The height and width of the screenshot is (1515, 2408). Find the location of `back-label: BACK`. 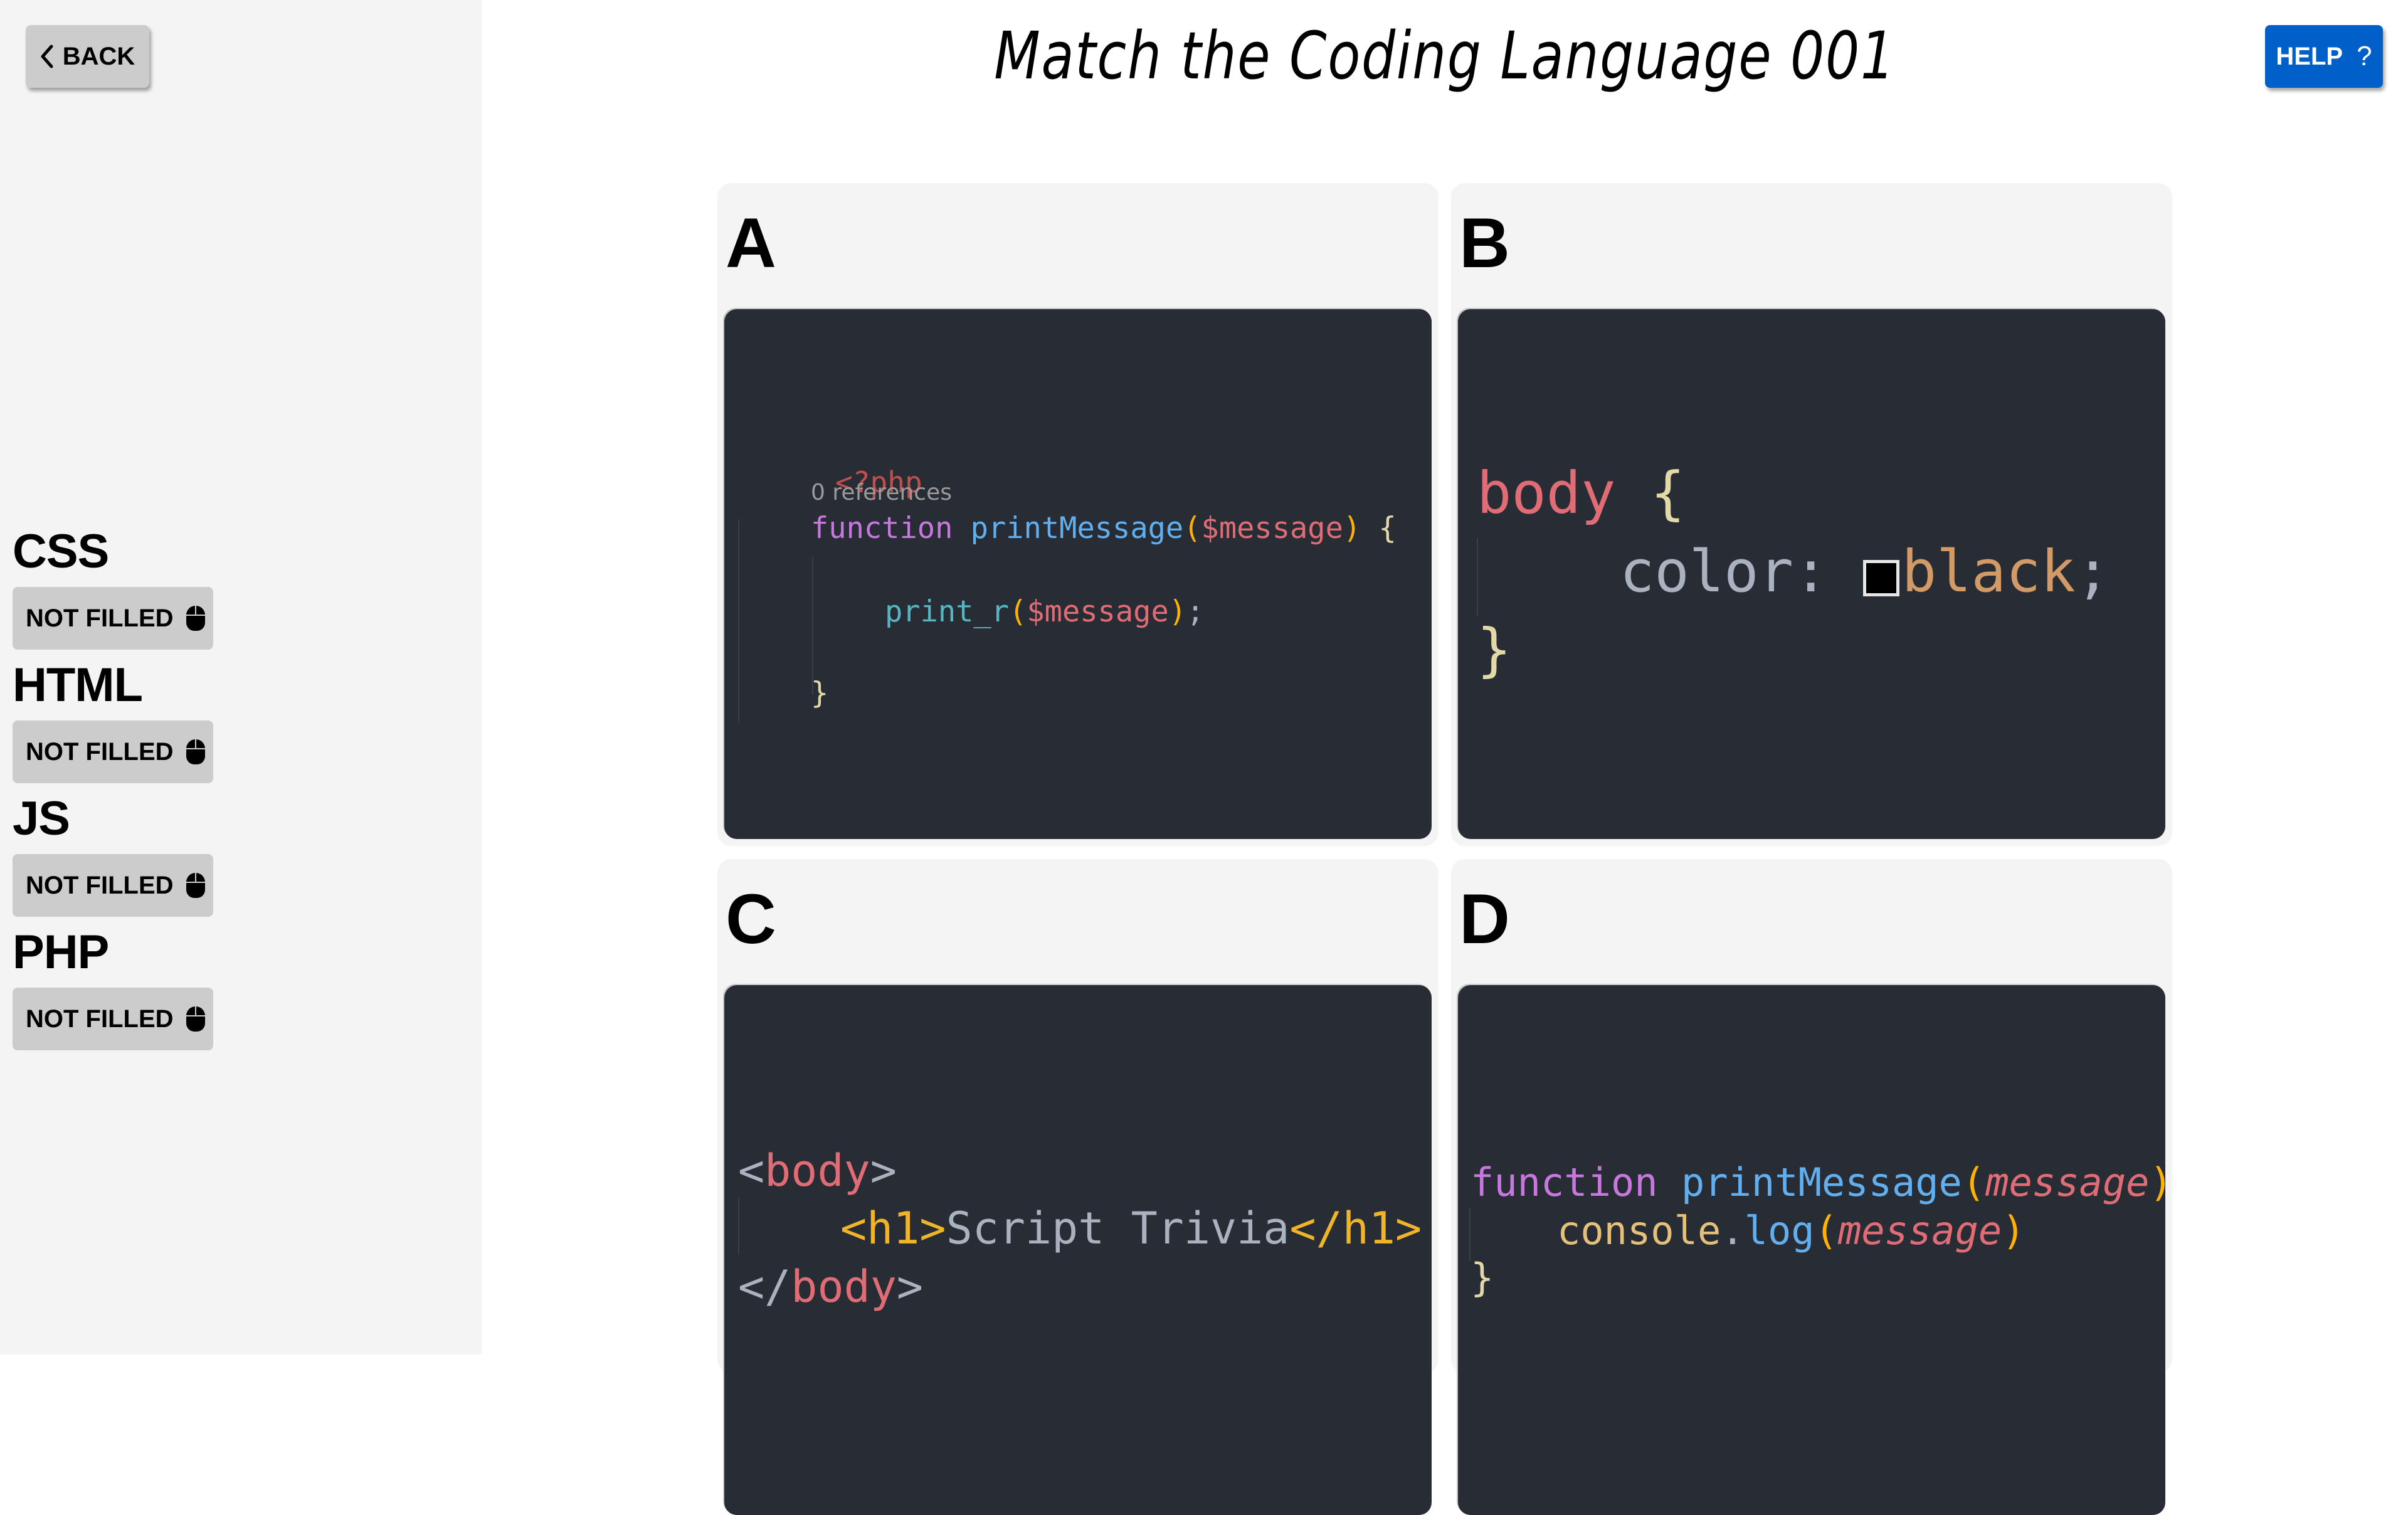

back-label: BACK is located at coordinates (98, 56).